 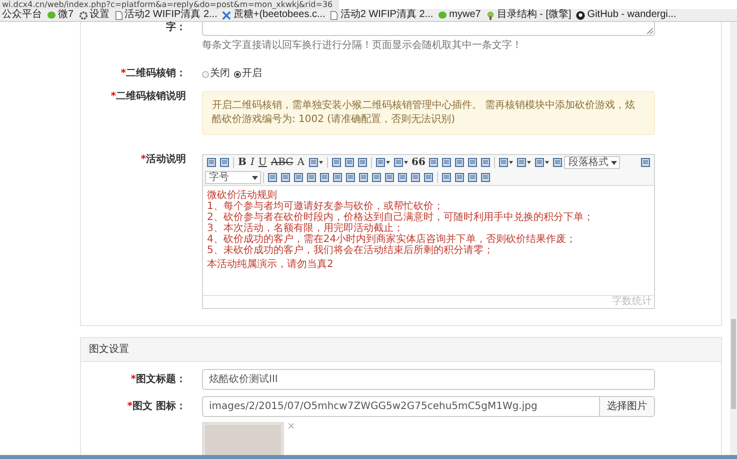 I want to click on format-button: 66, so click(x=419, y=162).